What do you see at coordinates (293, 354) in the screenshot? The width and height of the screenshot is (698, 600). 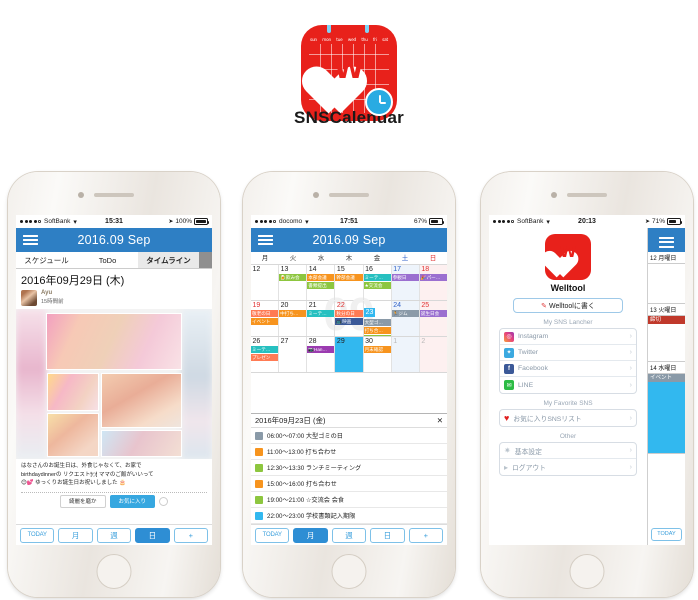 I see `calendar-day-cell: 27` at bounding box center [293, 354].